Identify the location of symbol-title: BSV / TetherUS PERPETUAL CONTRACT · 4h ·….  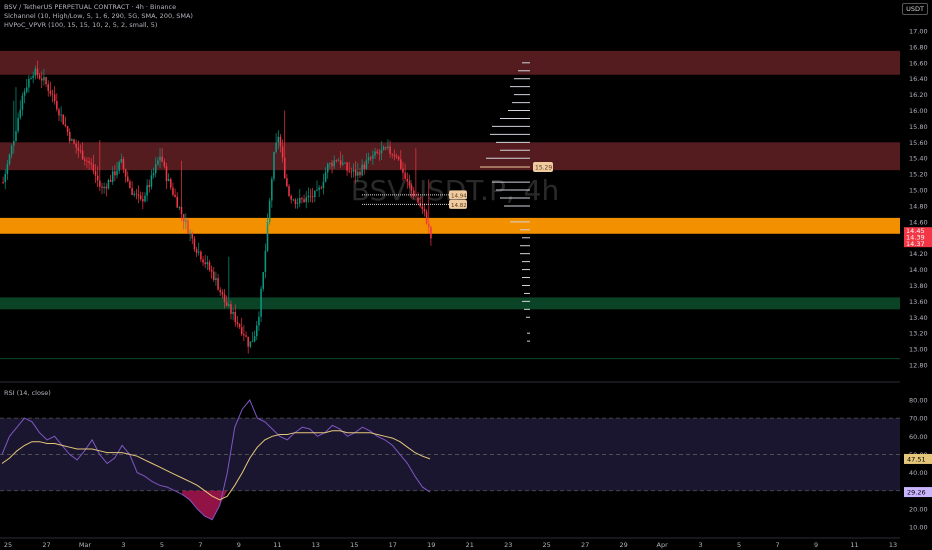
(90, 7).